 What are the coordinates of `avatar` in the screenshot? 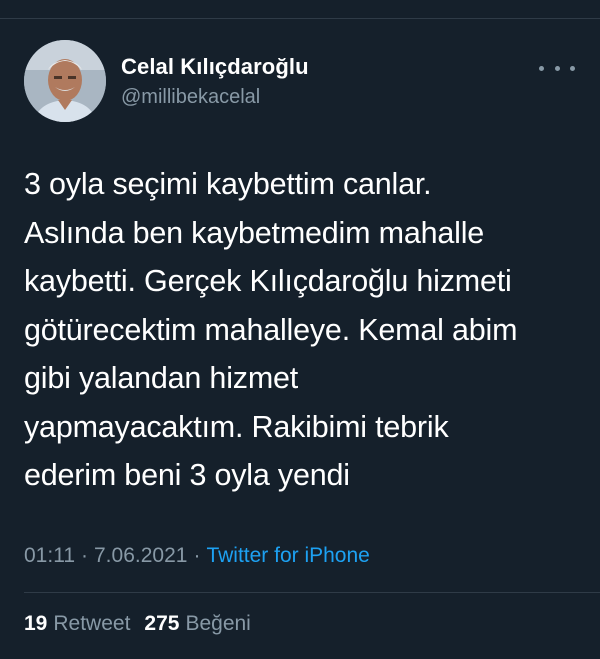 It's located at (65, 81).